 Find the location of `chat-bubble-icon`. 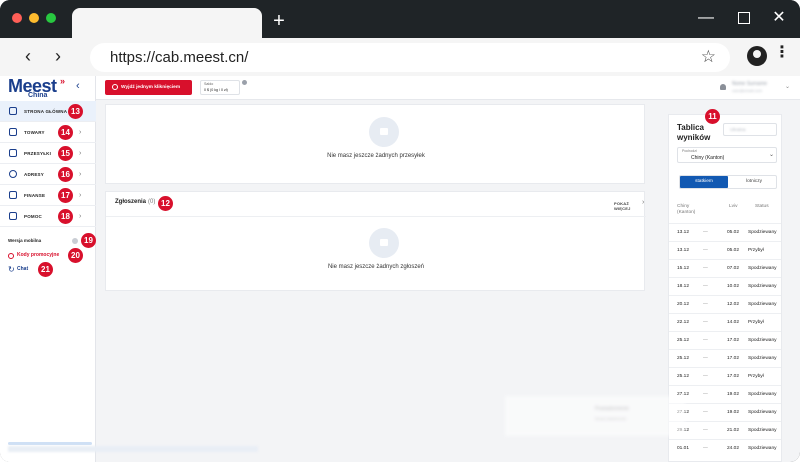

chat-bubble-icon is located at coordinates (13, 216).